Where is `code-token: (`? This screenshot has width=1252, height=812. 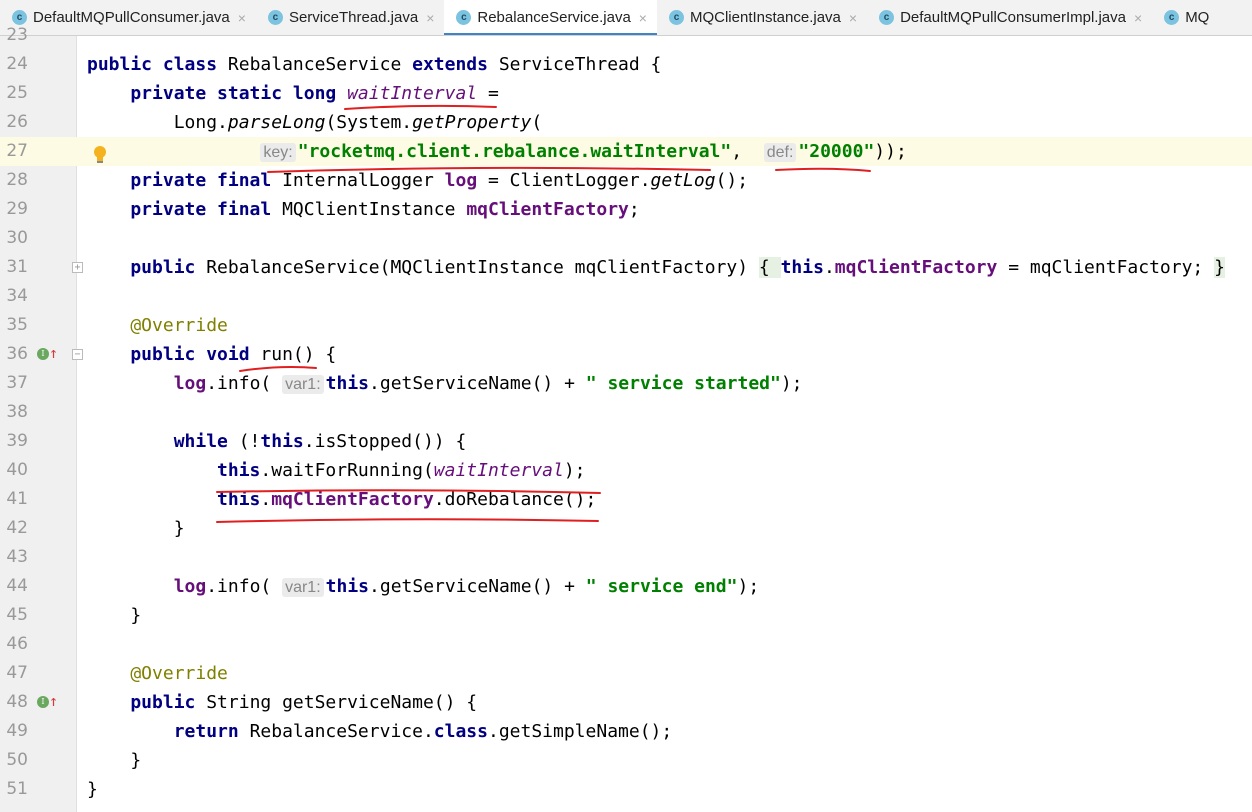 code-token: ( is located at coordinates (537, 122).